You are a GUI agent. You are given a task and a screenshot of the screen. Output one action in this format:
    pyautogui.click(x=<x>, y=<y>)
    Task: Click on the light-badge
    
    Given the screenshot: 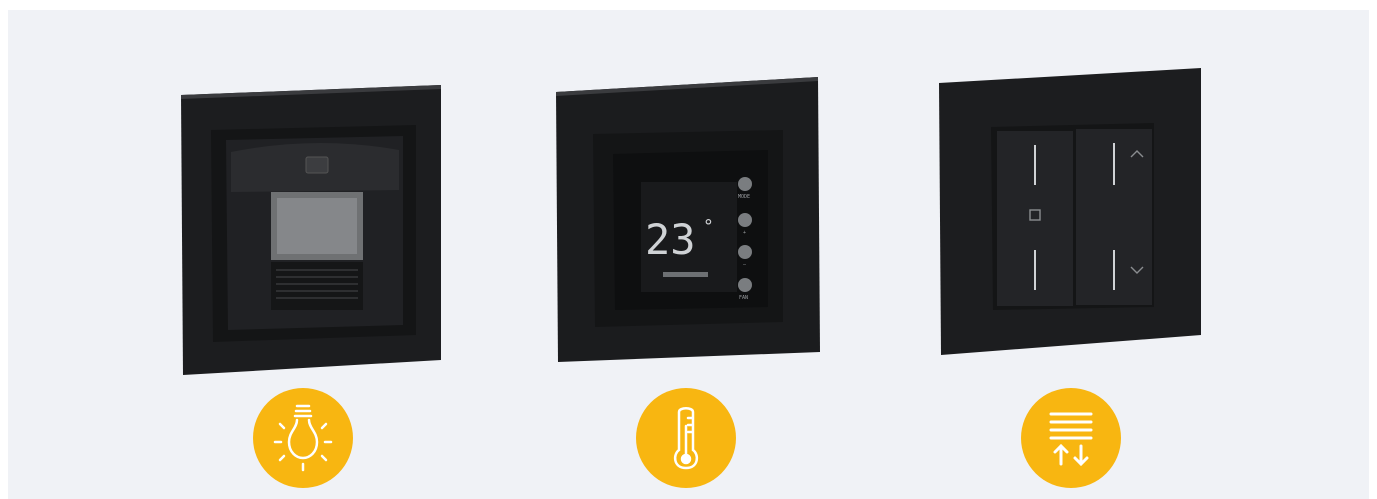 What is the action you would take?
    pyautogui.click(x=303, y=438)
    